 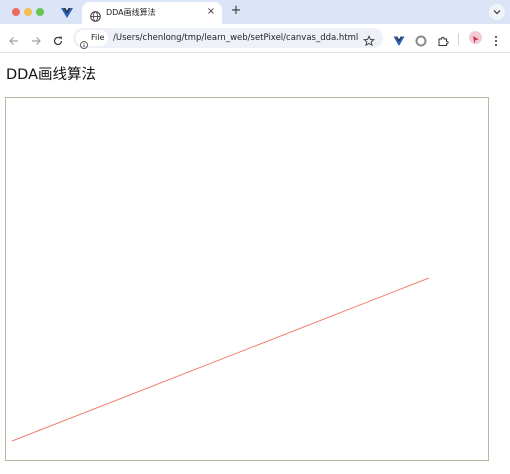 I want to click on window-maximize-button, so click(x=40, y=12).